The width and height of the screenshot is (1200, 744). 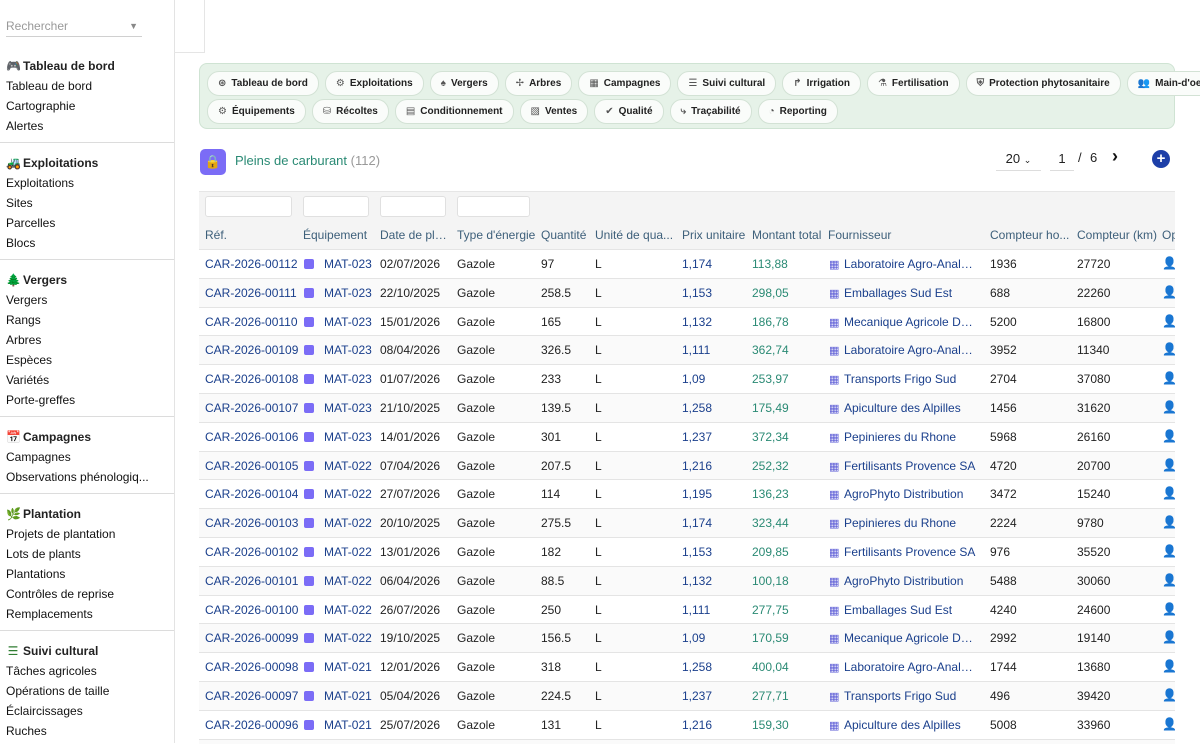 I want to click on filter-ref-input, so click(x=248, y=206).